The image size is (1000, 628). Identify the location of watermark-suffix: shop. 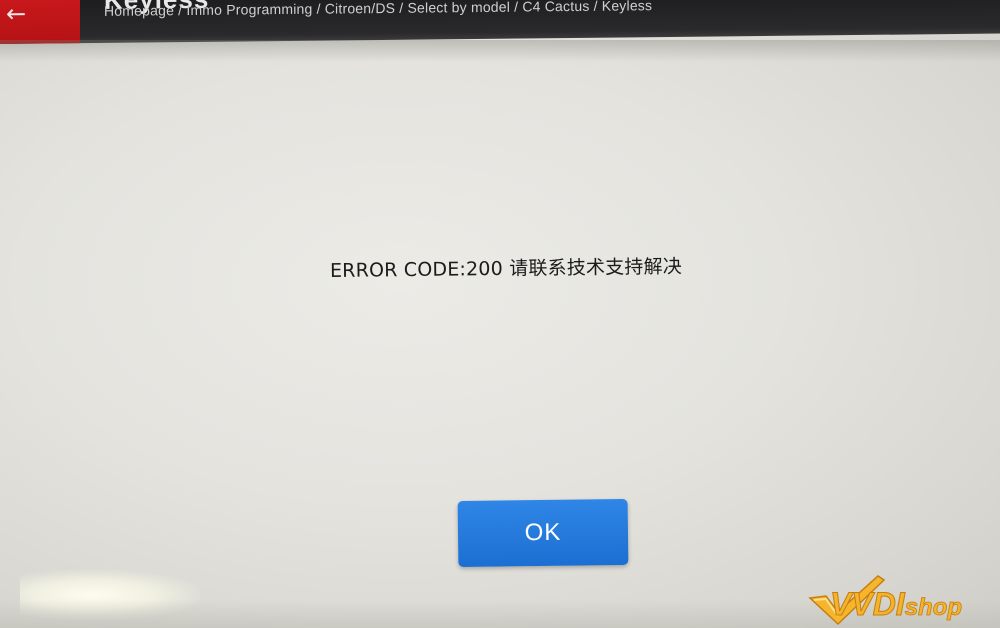
(933, 608).